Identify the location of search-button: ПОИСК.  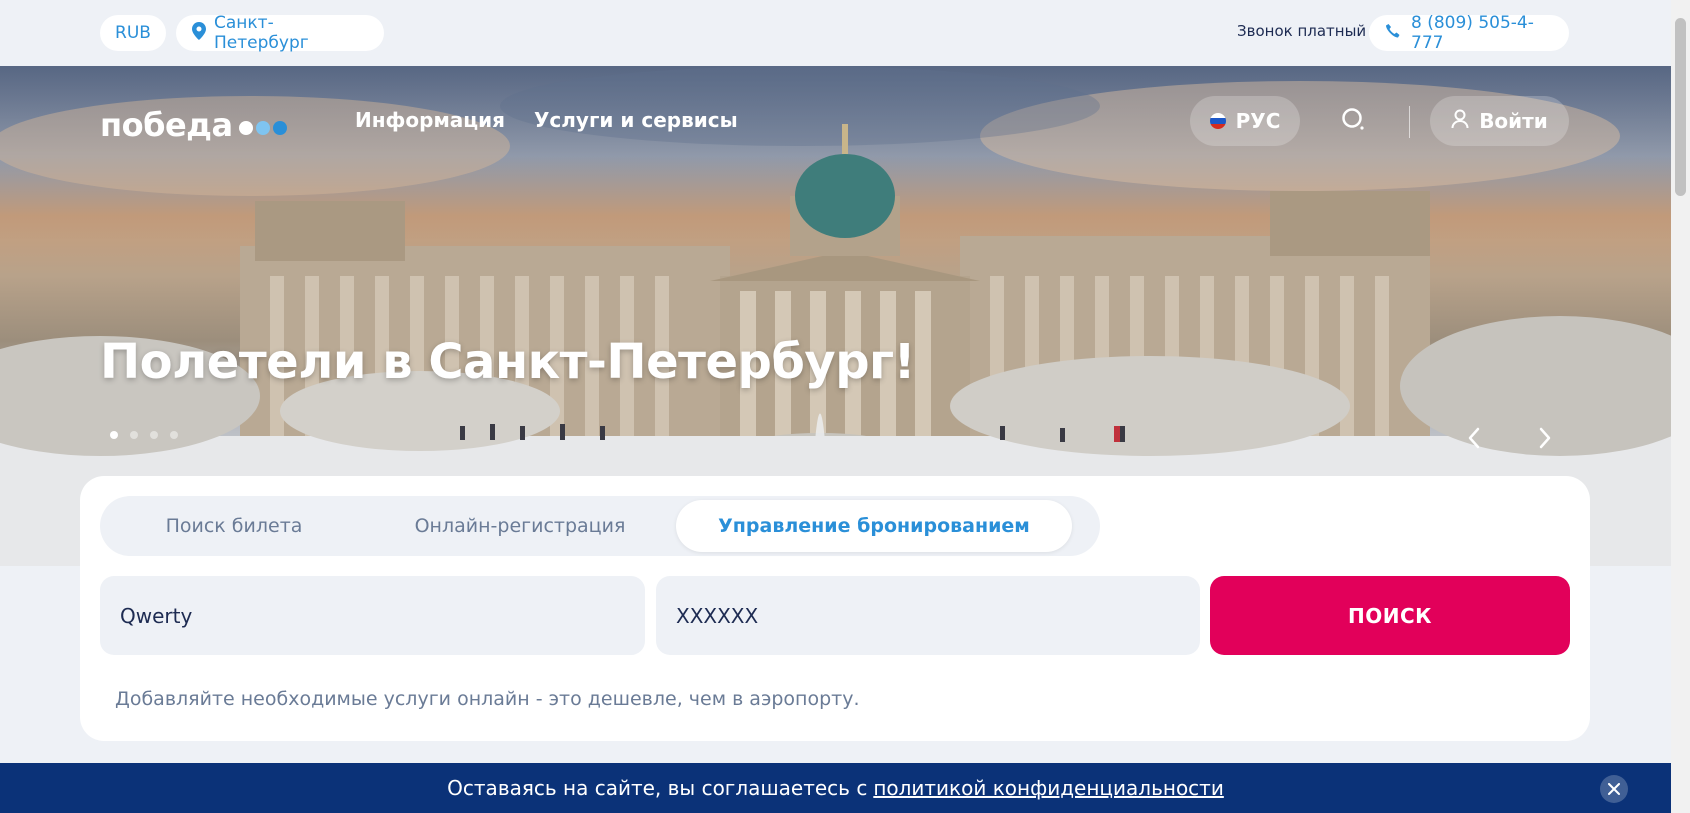
(1390, 615).